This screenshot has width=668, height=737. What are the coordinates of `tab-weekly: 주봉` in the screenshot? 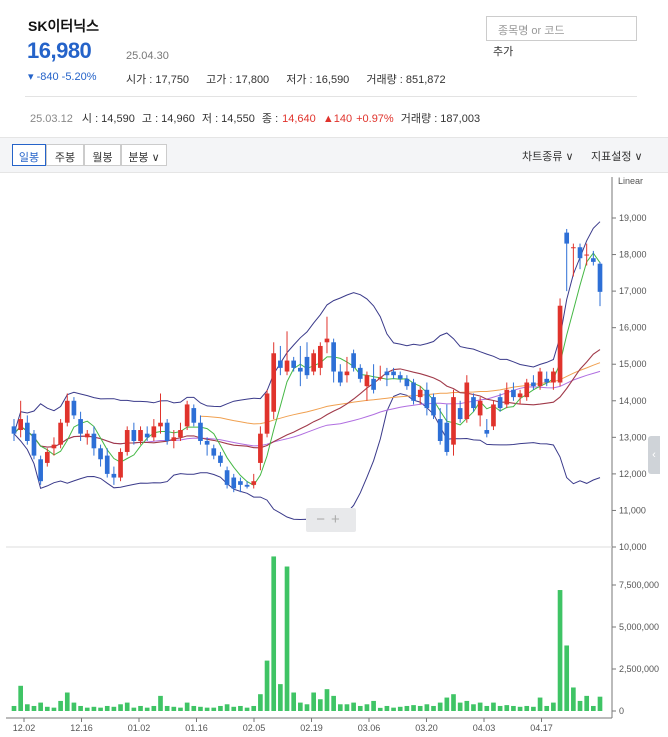 It's located at (65, 155).